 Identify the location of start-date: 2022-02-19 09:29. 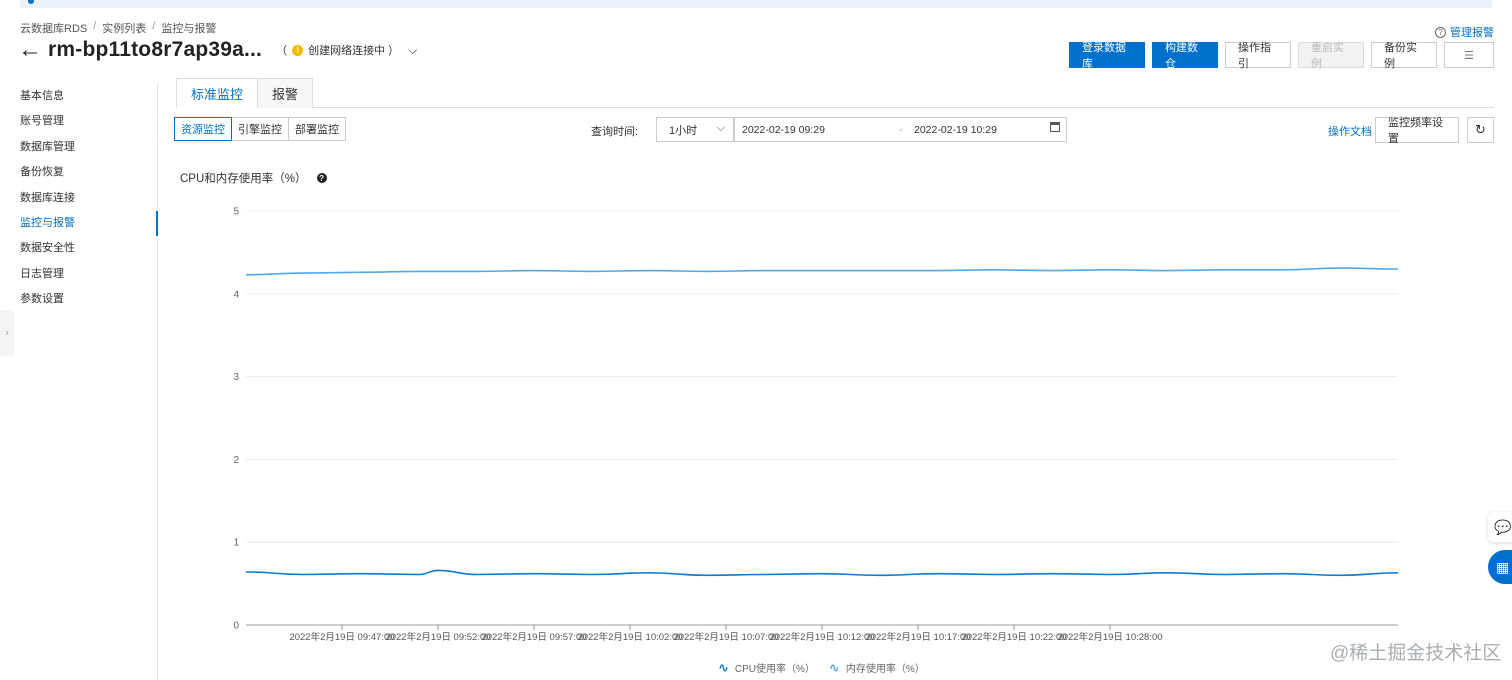
(783, 129).